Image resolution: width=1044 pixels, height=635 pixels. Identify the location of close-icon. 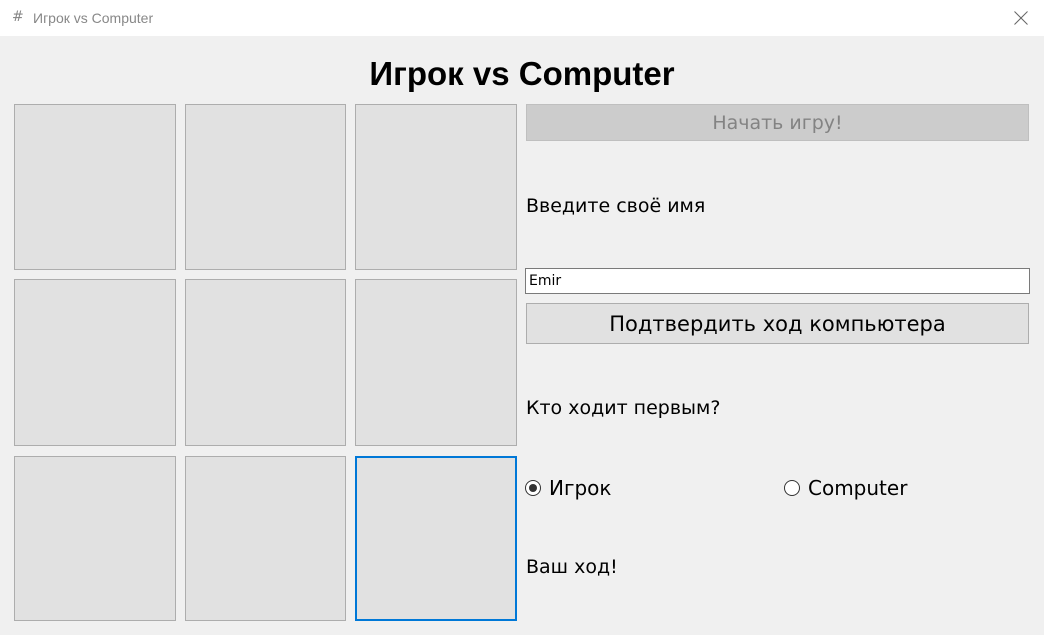
(1021, 18).